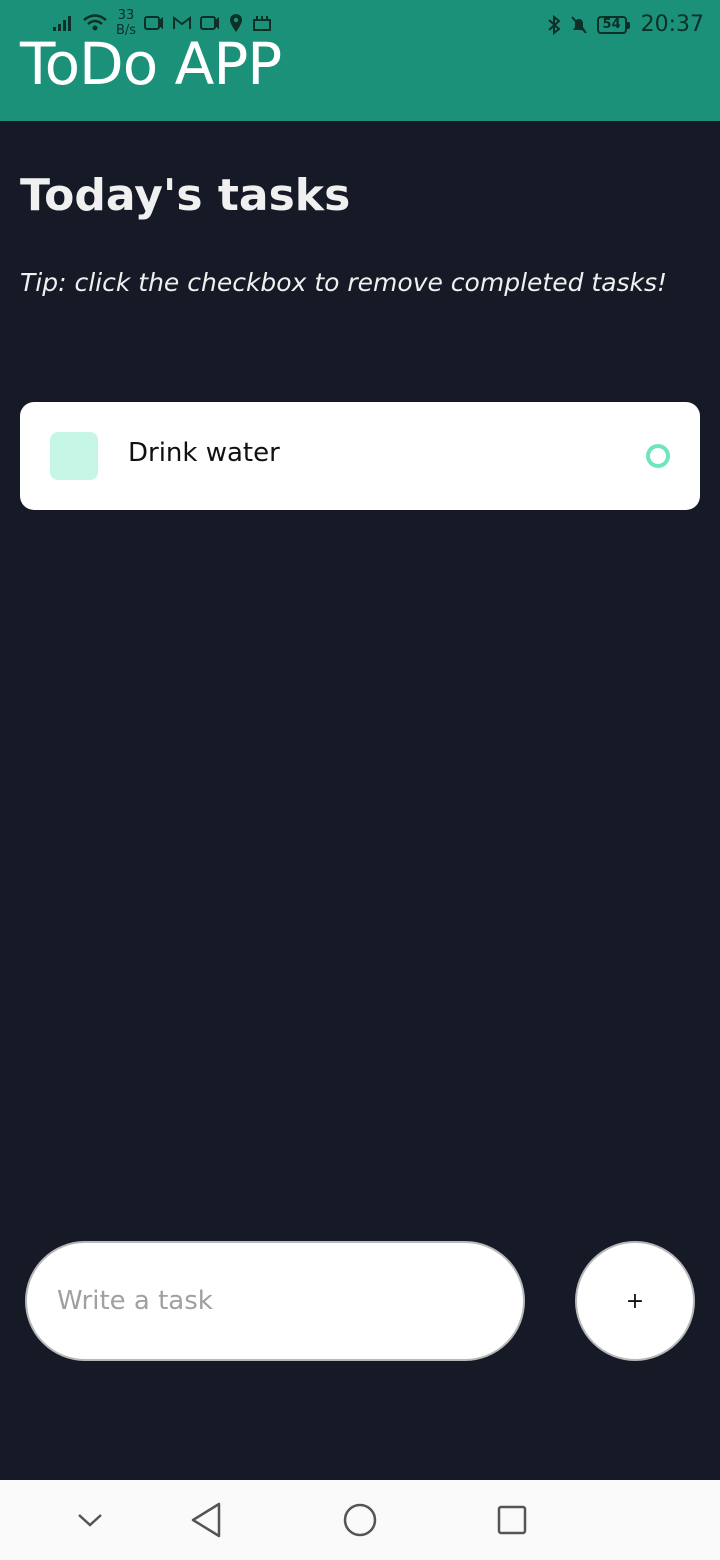 Image resolution: width=720 pixels, height=1560 pixels. Describe the element at coordinates (275, 1301) in the screenshot. I see `task-input` at that location.